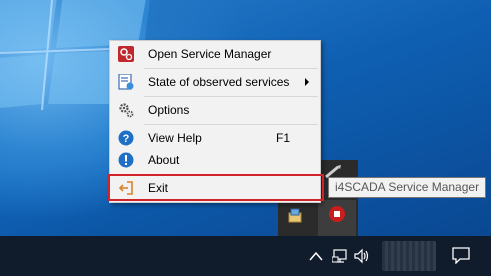  I want to click on network-icon, so click(341, 256).